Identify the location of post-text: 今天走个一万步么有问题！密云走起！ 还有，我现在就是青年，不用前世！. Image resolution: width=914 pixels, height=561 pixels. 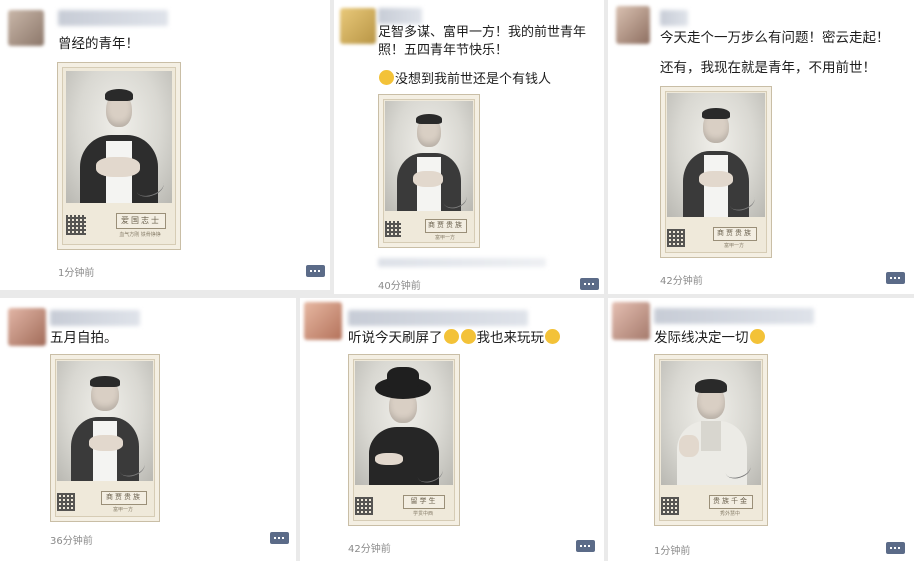
(775, 53).